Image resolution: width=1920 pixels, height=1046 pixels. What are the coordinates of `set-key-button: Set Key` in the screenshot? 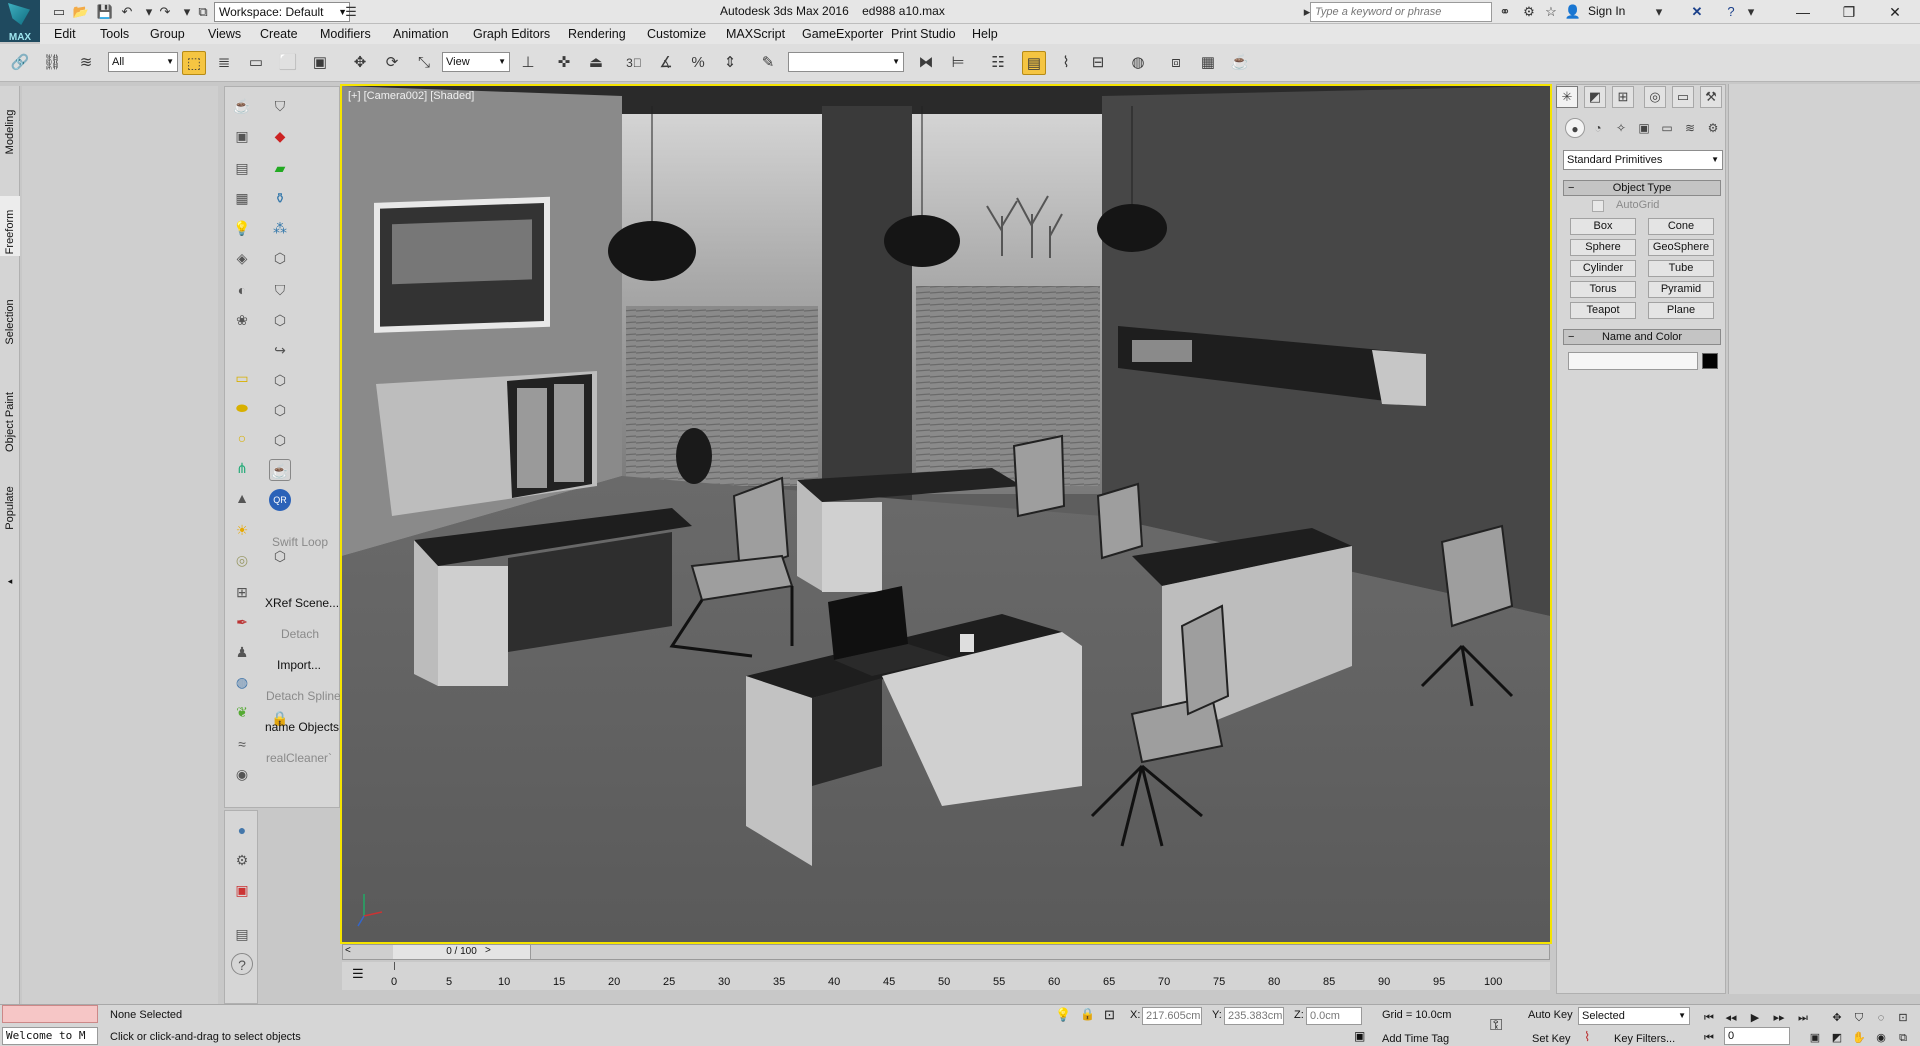 It's located at (1551, 1039).